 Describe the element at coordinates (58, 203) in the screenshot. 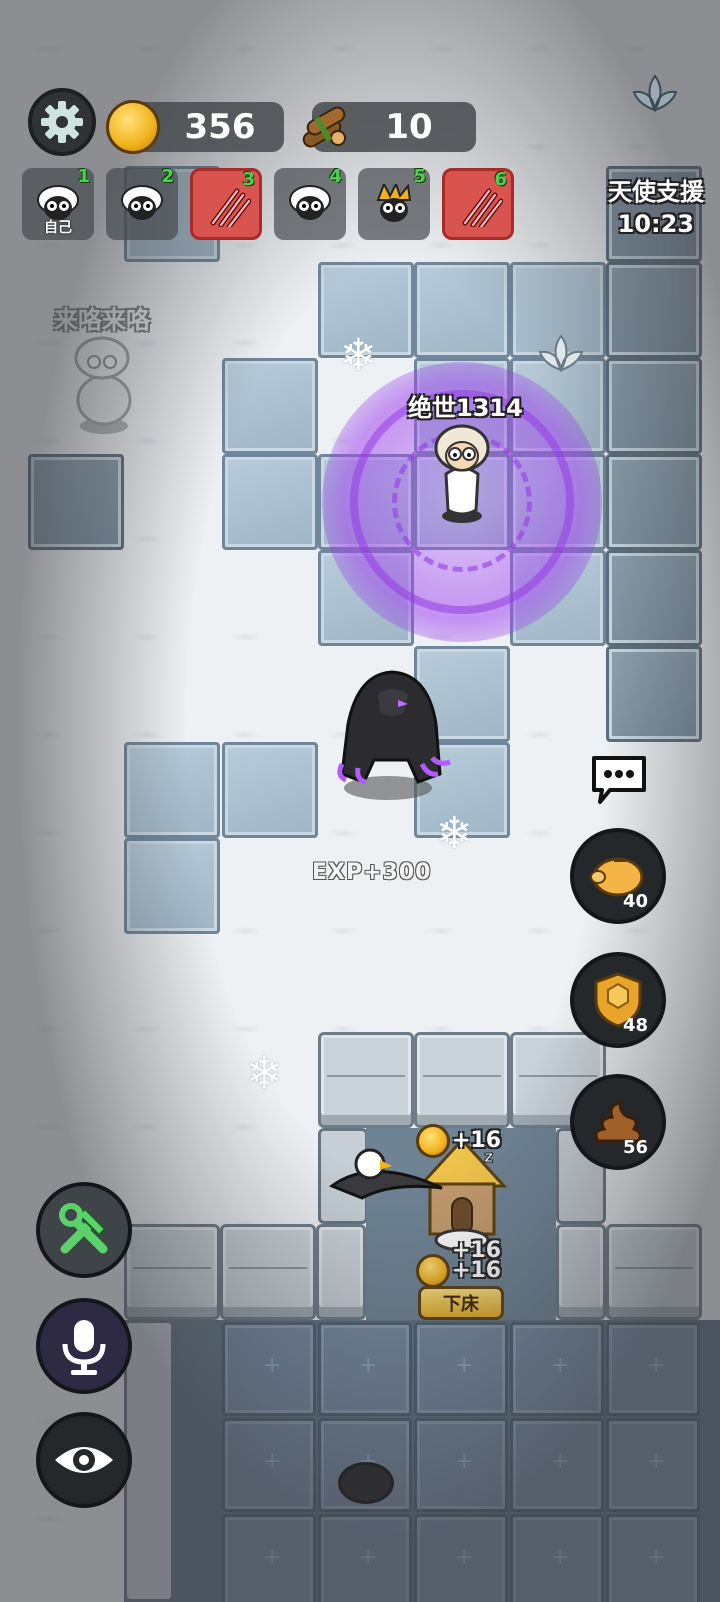

I see `player-slot-1: 1 自己` at that location.